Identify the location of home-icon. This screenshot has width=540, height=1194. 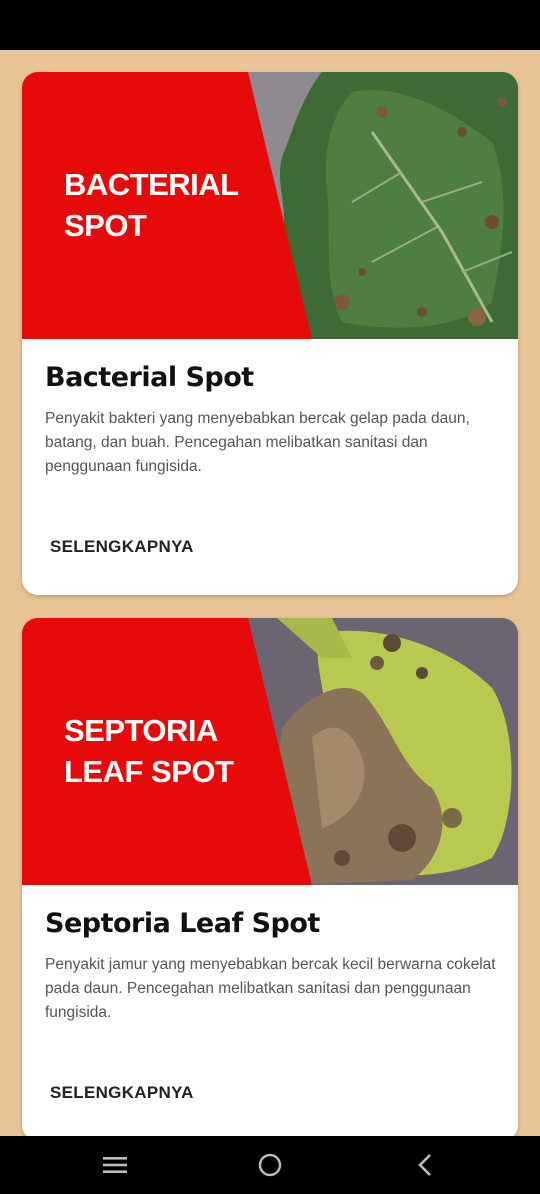
(270, 1165).